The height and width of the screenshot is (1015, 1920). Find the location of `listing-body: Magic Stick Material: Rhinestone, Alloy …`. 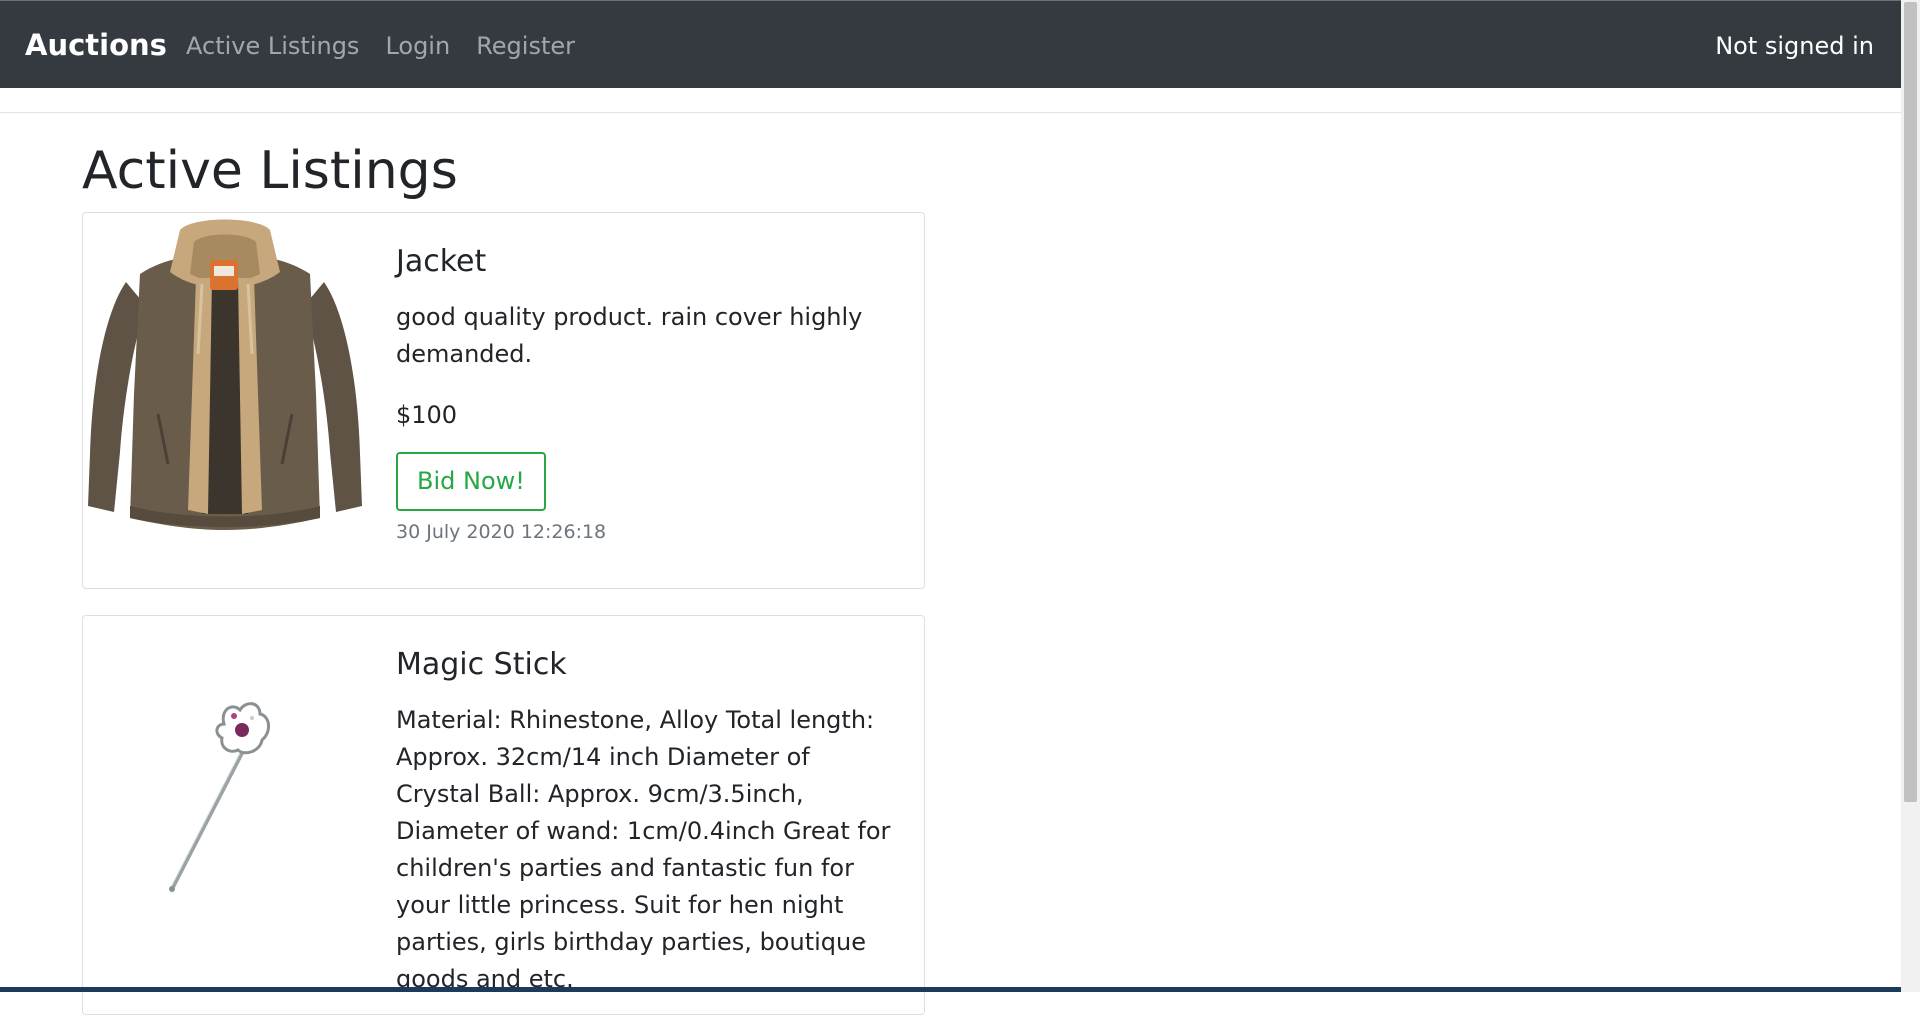

listing-body: Magic Stick Material: Rhinestone, Alloy … is located at coordinates (648, 822).